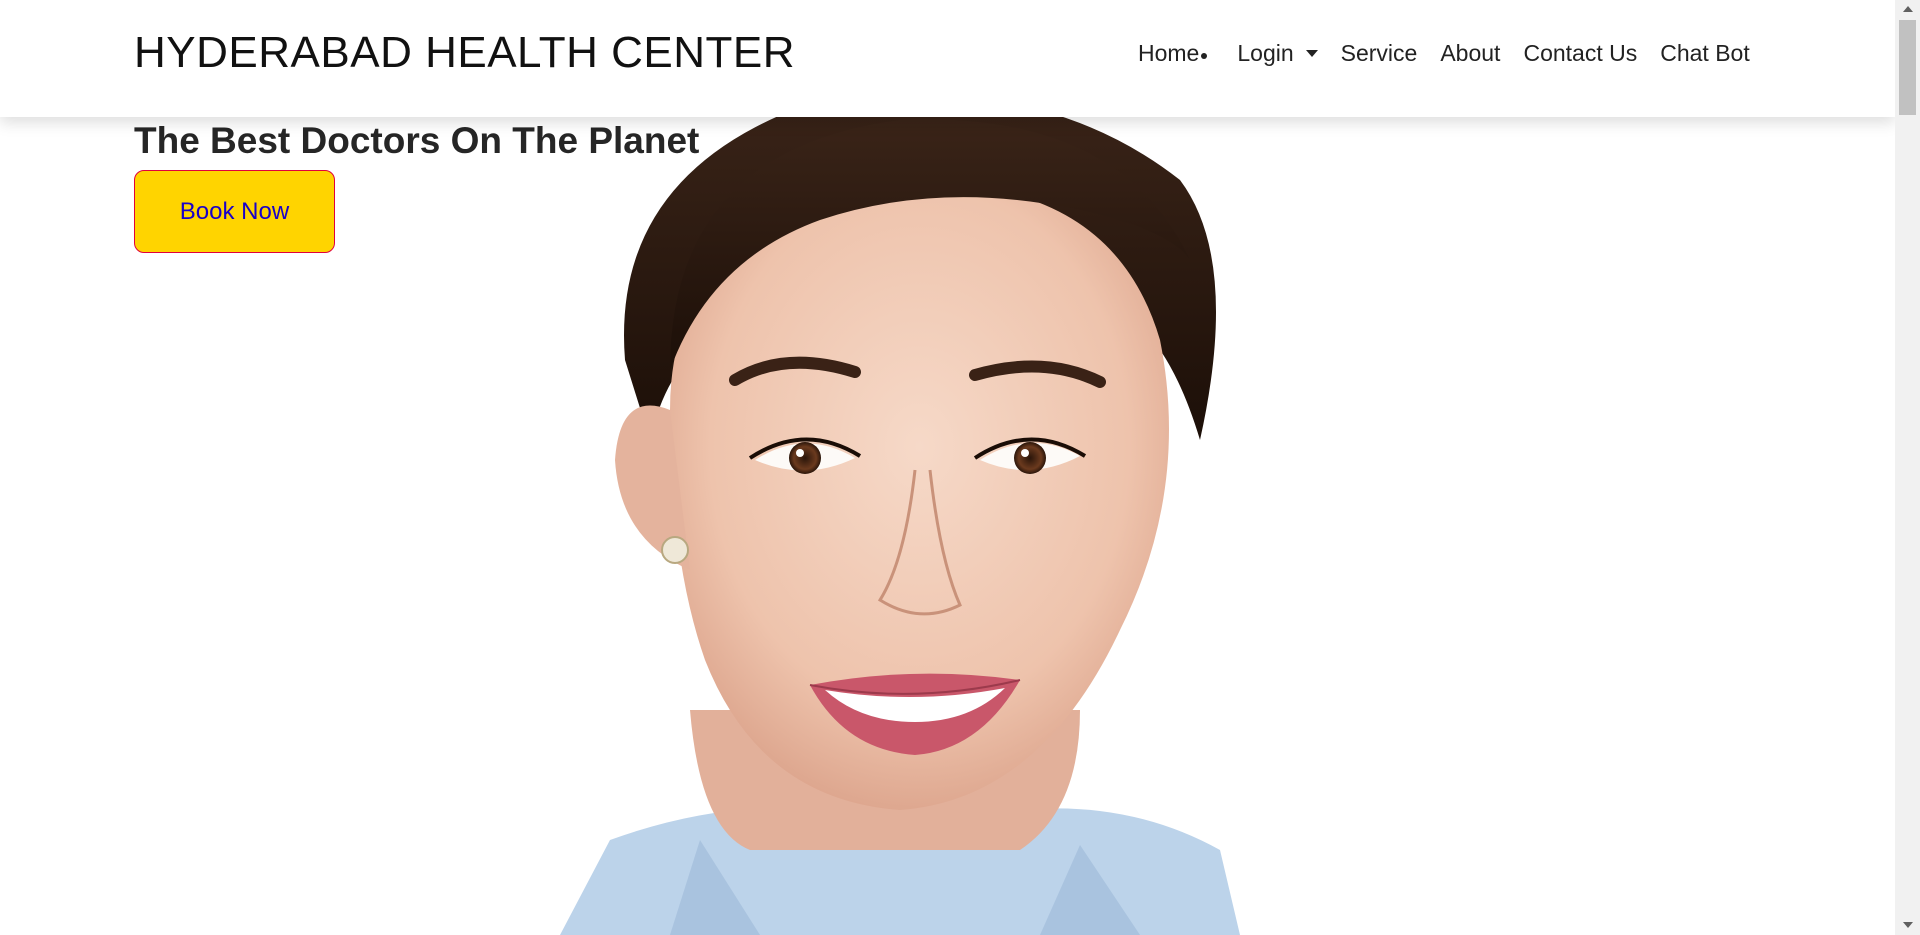 Image resolution: width=1920 pixels, height=935 pixels. I want to click on scroll-up-arrow-icon, so click(1908, 9).